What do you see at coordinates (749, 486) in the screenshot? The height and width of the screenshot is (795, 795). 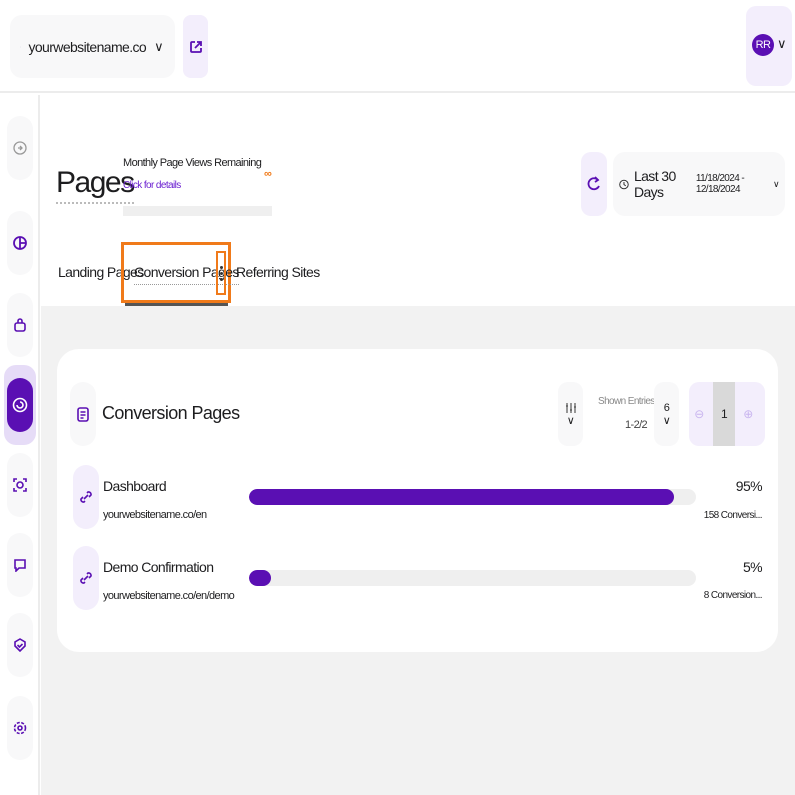 I see `row-percent: 95%` at bounding box center [749, 486].